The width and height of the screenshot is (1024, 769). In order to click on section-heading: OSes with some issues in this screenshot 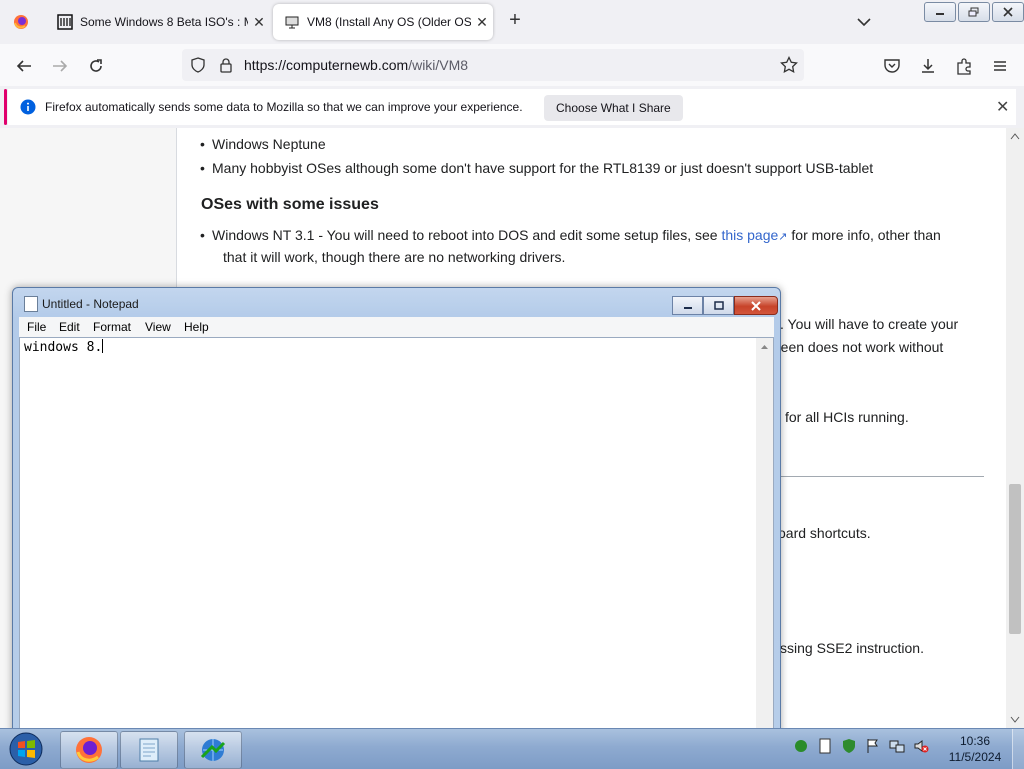, I will do `click(290, 204)`.